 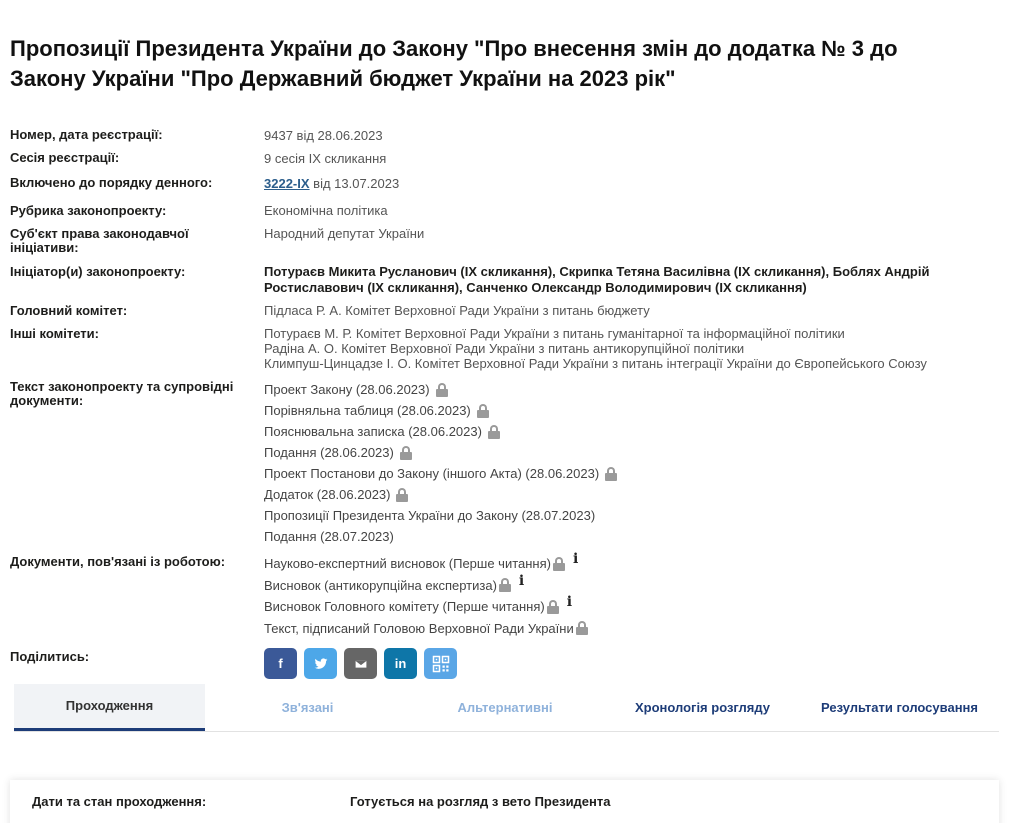 I want to click on linkedin-share-button: in, so click(x=400, y=663).